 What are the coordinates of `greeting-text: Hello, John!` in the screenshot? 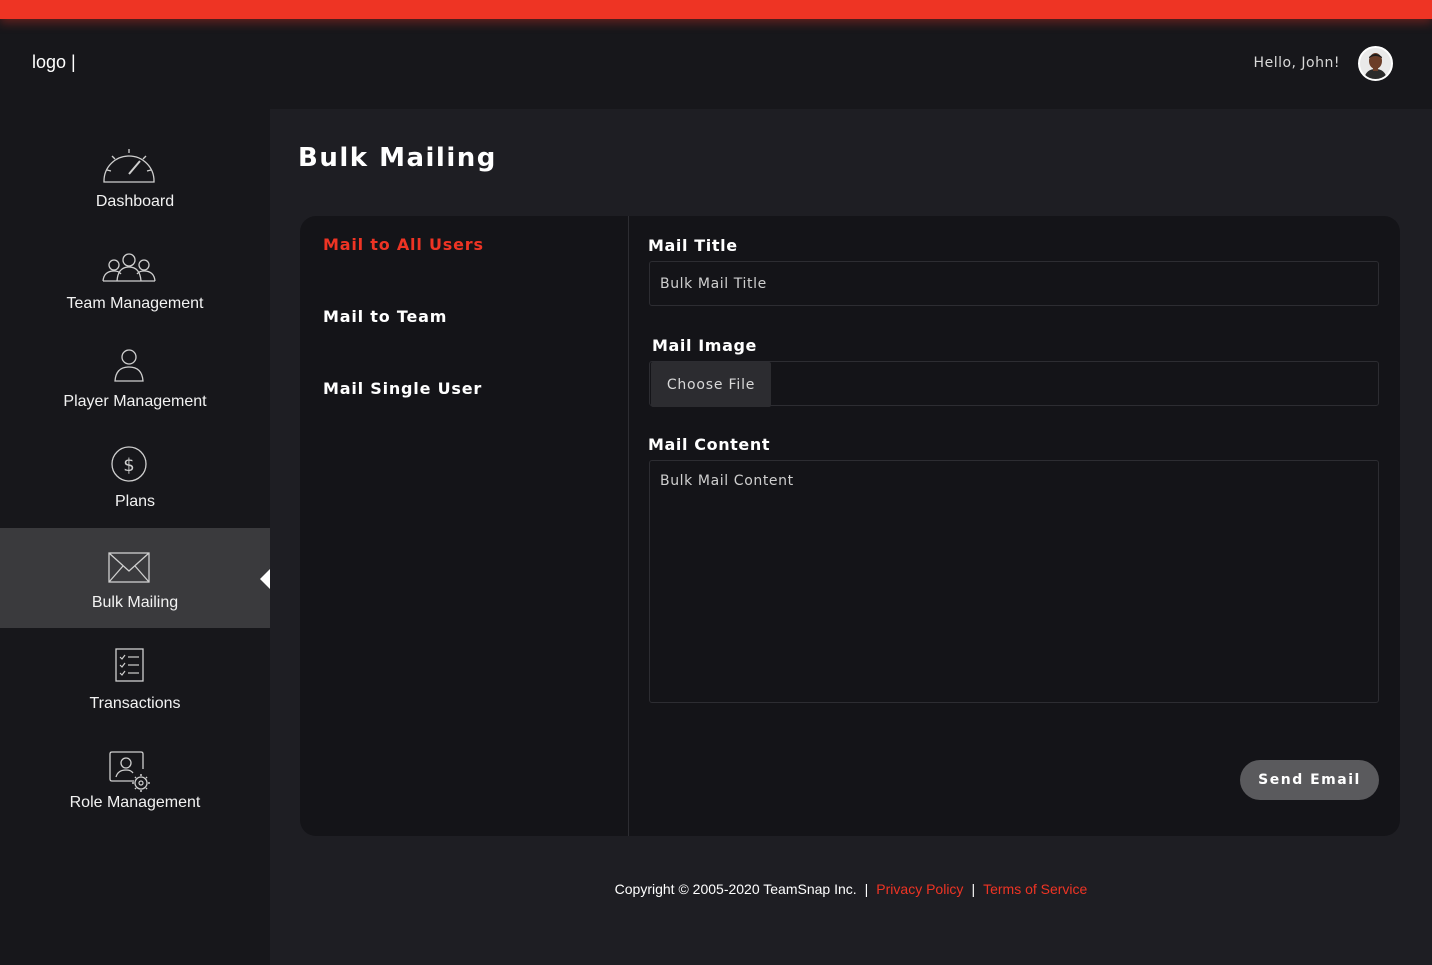 It's located at (1296, 63).